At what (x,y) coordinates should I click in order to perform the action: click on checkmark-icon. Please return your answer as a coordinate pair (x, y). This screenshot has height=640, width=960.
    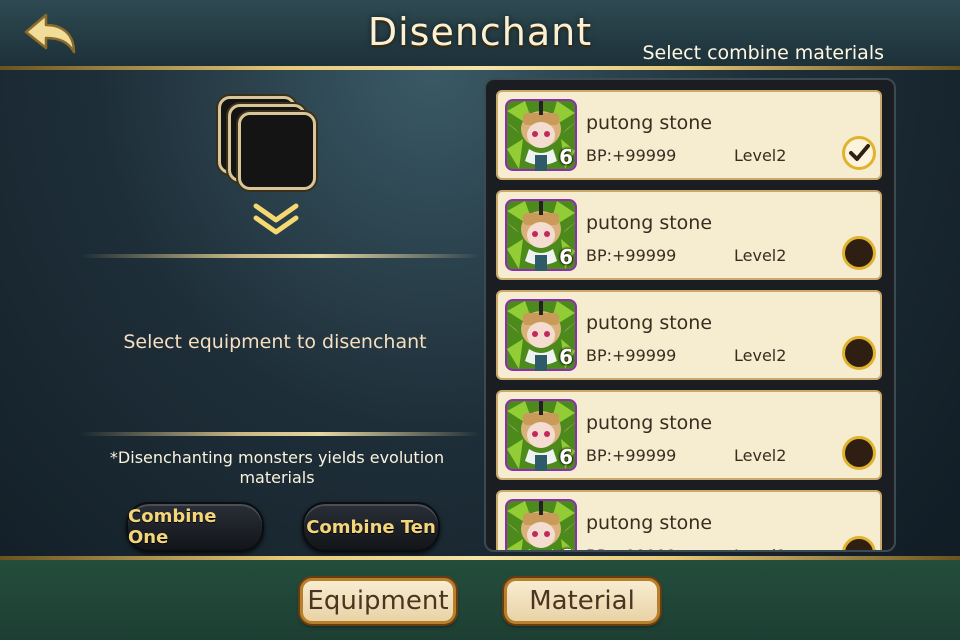
    Looking at the image, I should click on (859, 152).